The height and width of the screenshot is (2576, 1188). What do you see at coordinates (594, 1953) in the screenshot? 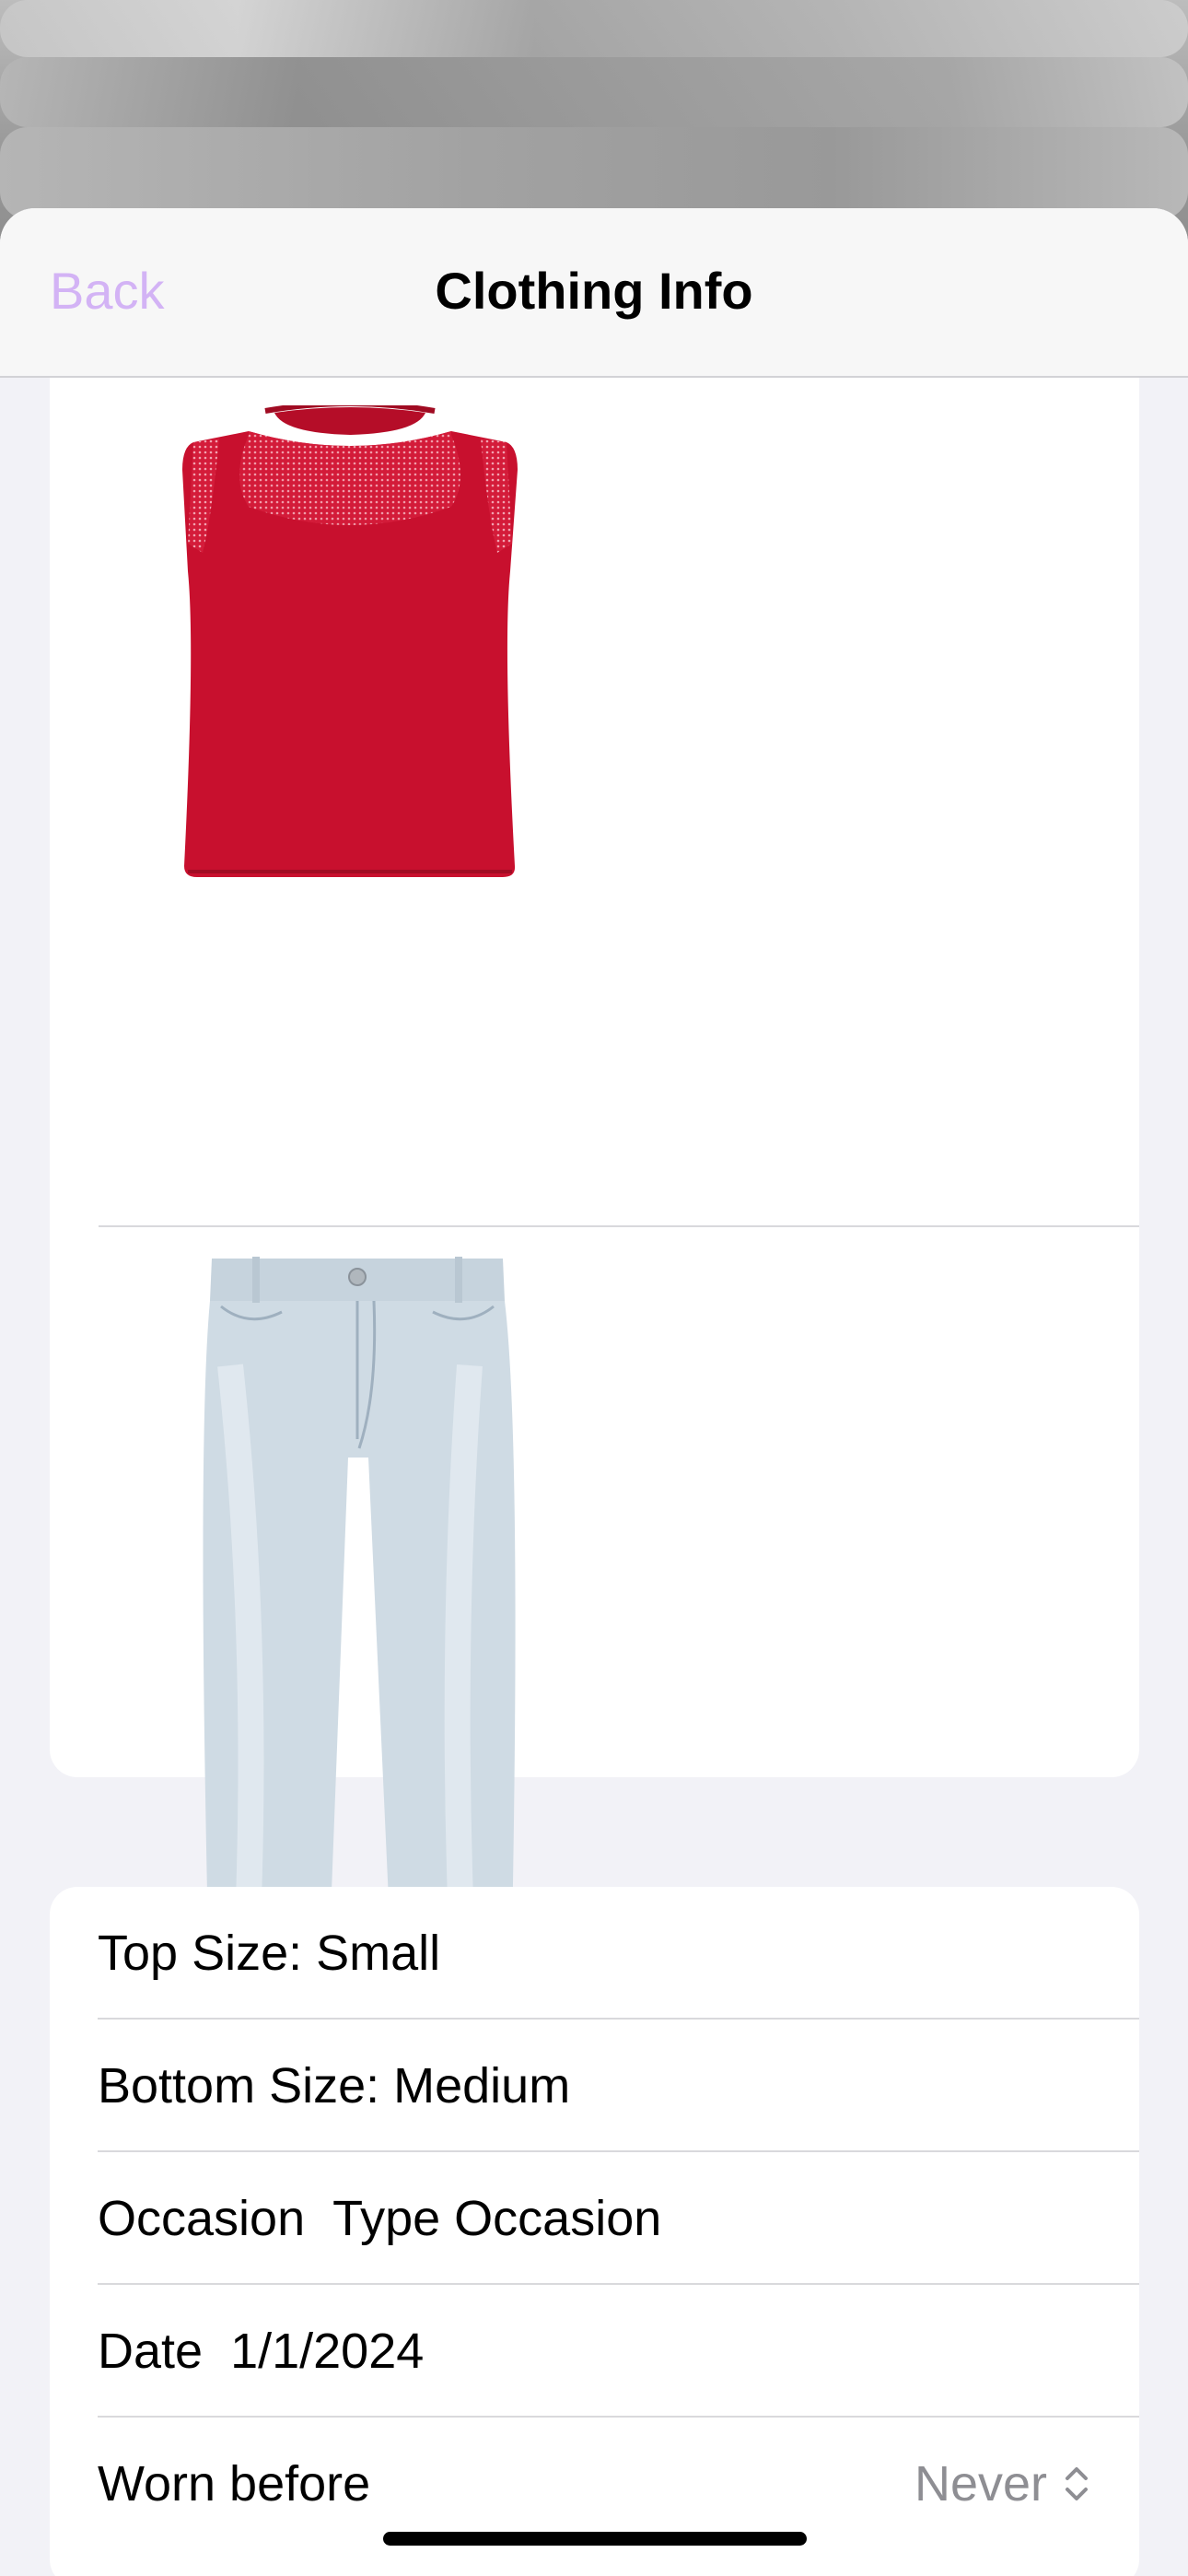
I see `top-size-row: Top Size: Small` at bounding box center [594, 1953].